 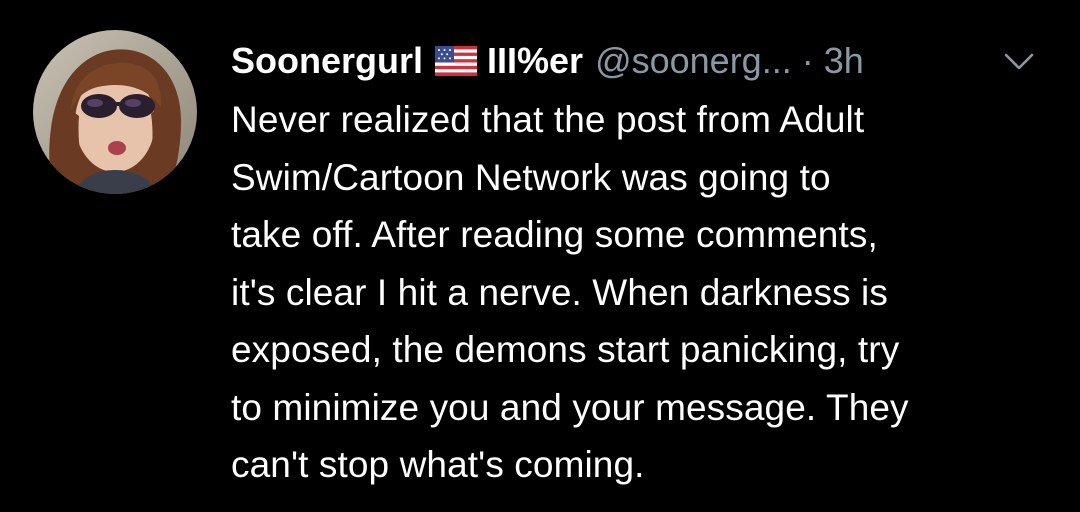 I want to click on timestamp: 3h, so click(x=844, y=61).